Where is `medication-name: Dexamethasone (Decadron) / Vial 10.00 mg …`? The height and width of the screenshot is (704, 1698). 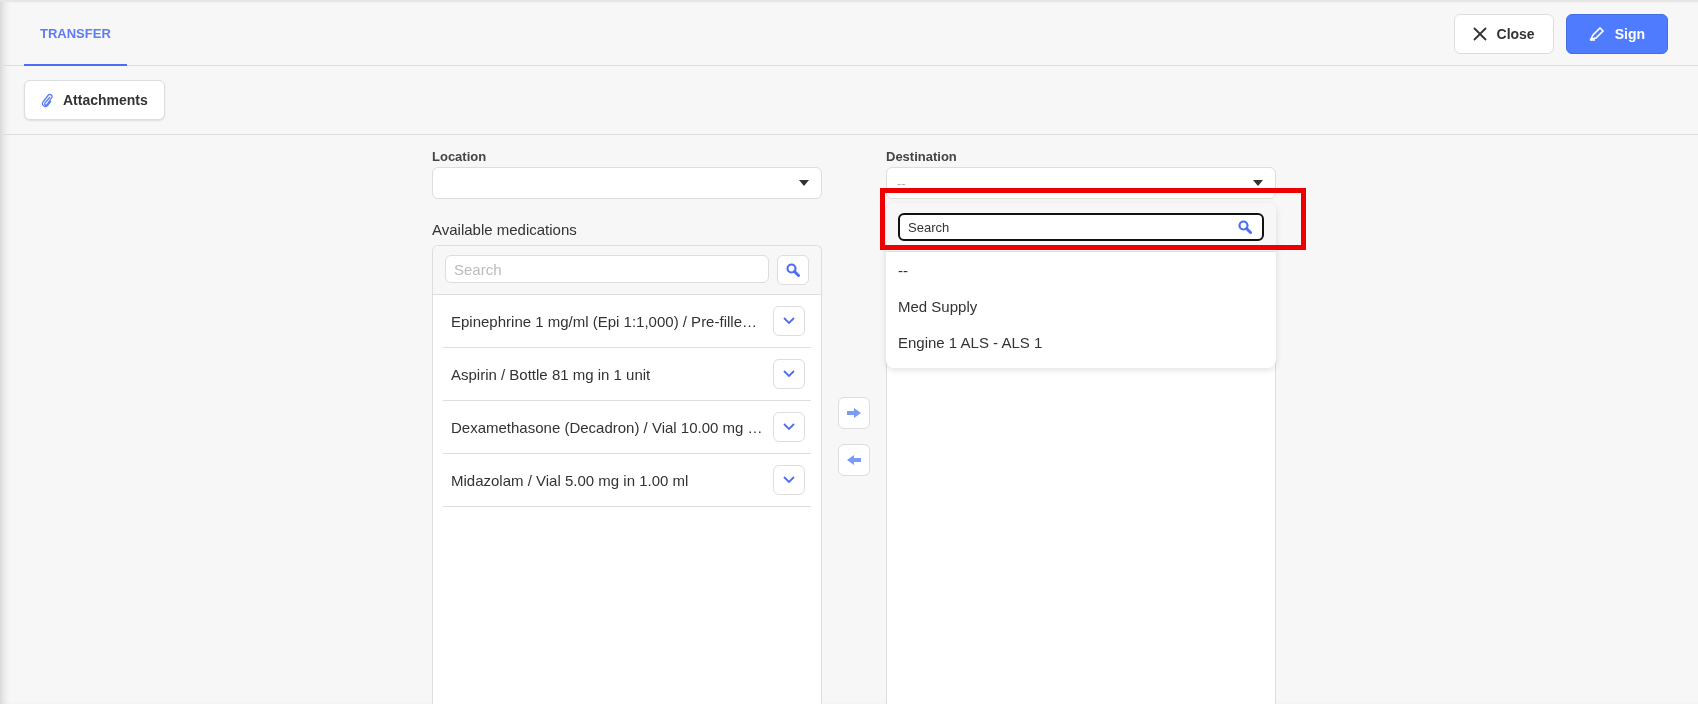
medication-name: Dexamethasone (Decadron) / Vial 10.00 mg … is located at coordinates (607, 427).